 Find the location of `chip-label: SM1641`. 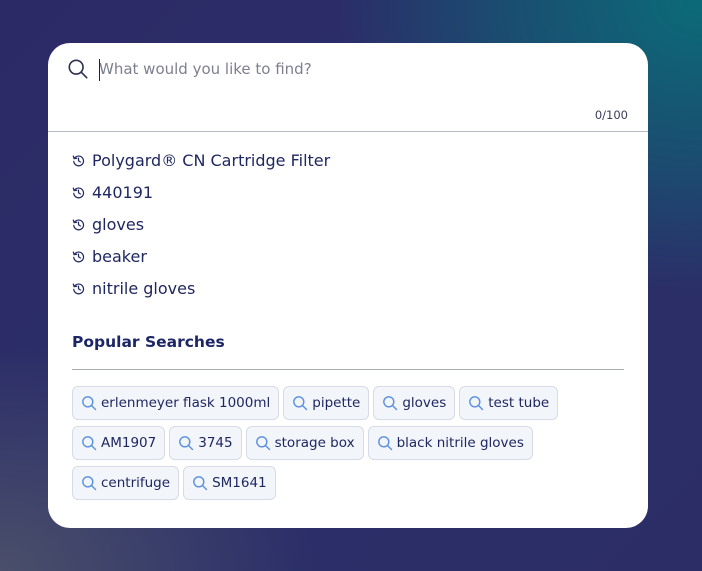

chip-label: SM1641 is located at coordinates (239, 483).